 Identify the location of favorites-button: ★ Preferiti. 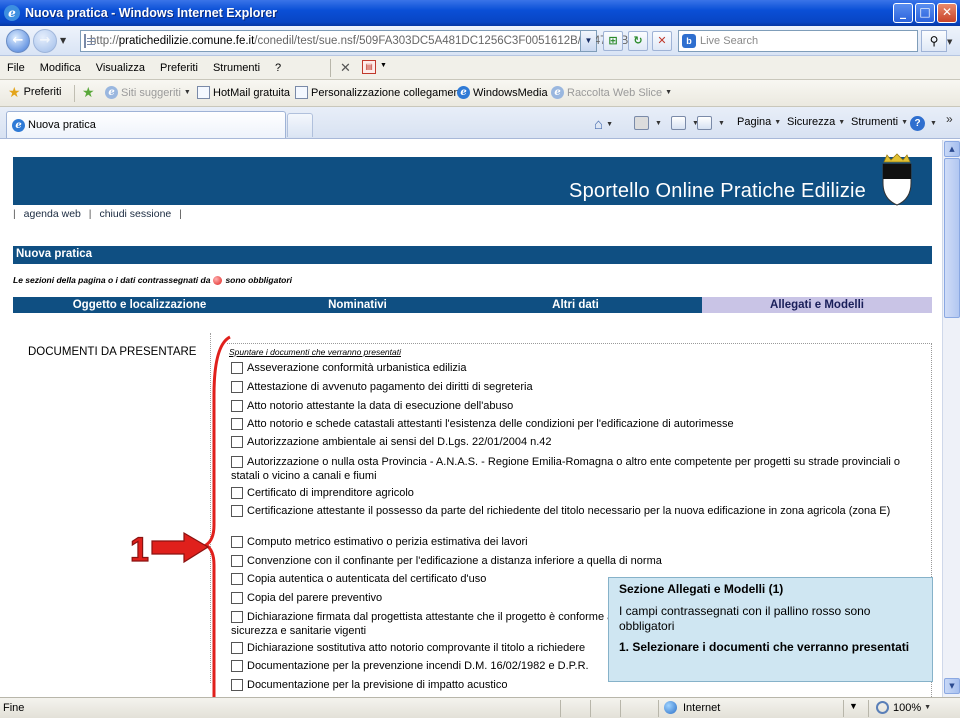
(35, 92).